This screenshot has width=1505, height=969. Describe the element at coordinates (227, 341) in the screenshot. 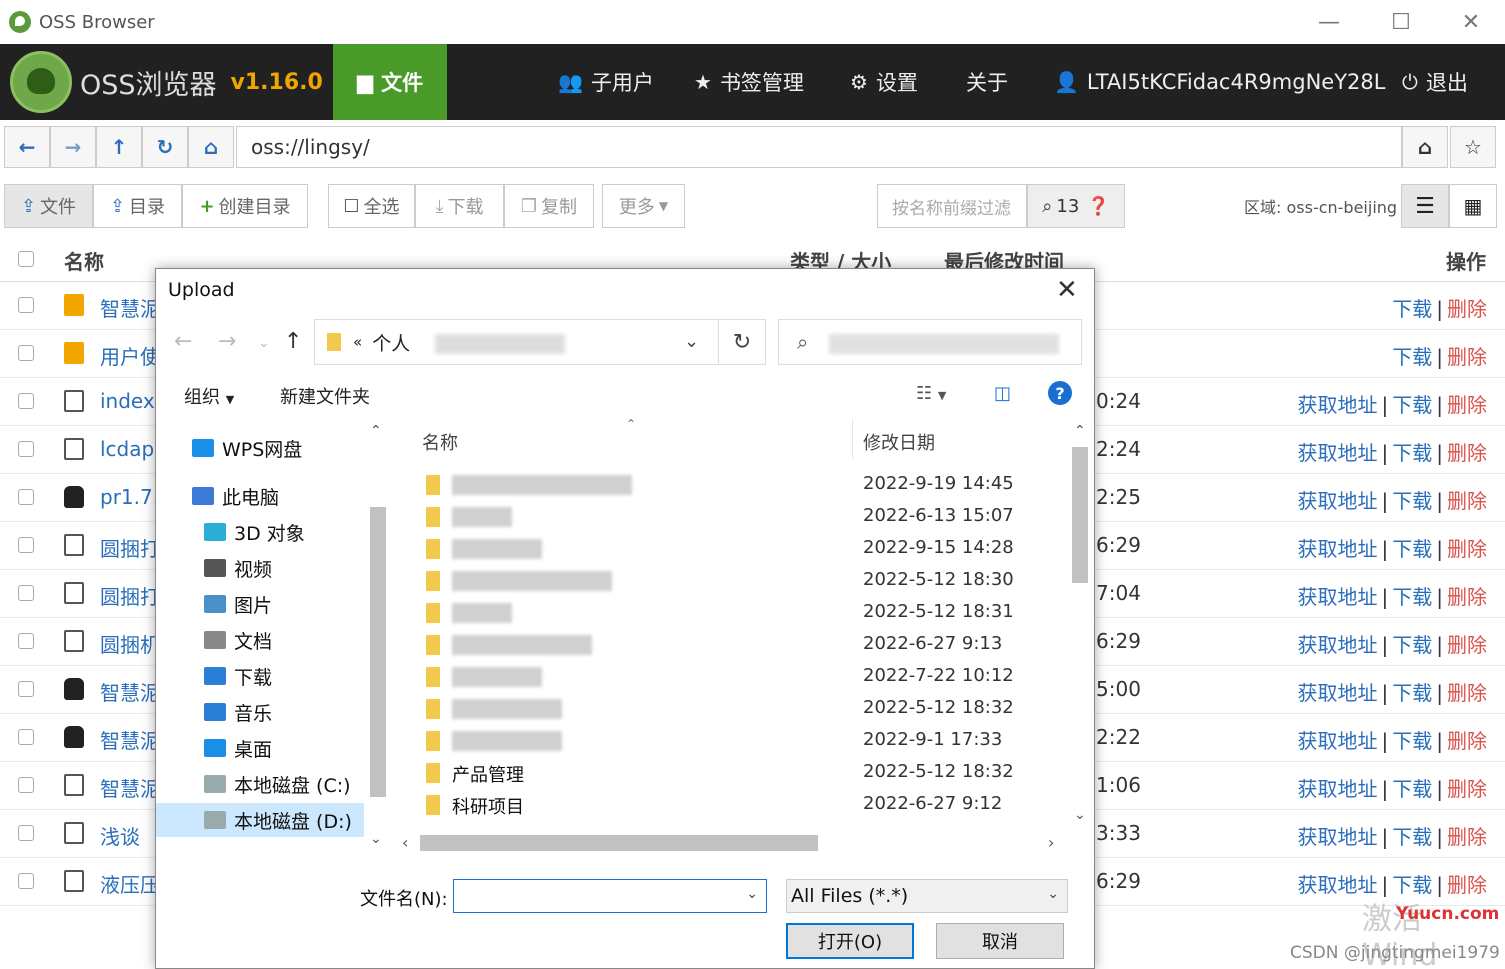

I see `dialog-forward-button: →` at that location.